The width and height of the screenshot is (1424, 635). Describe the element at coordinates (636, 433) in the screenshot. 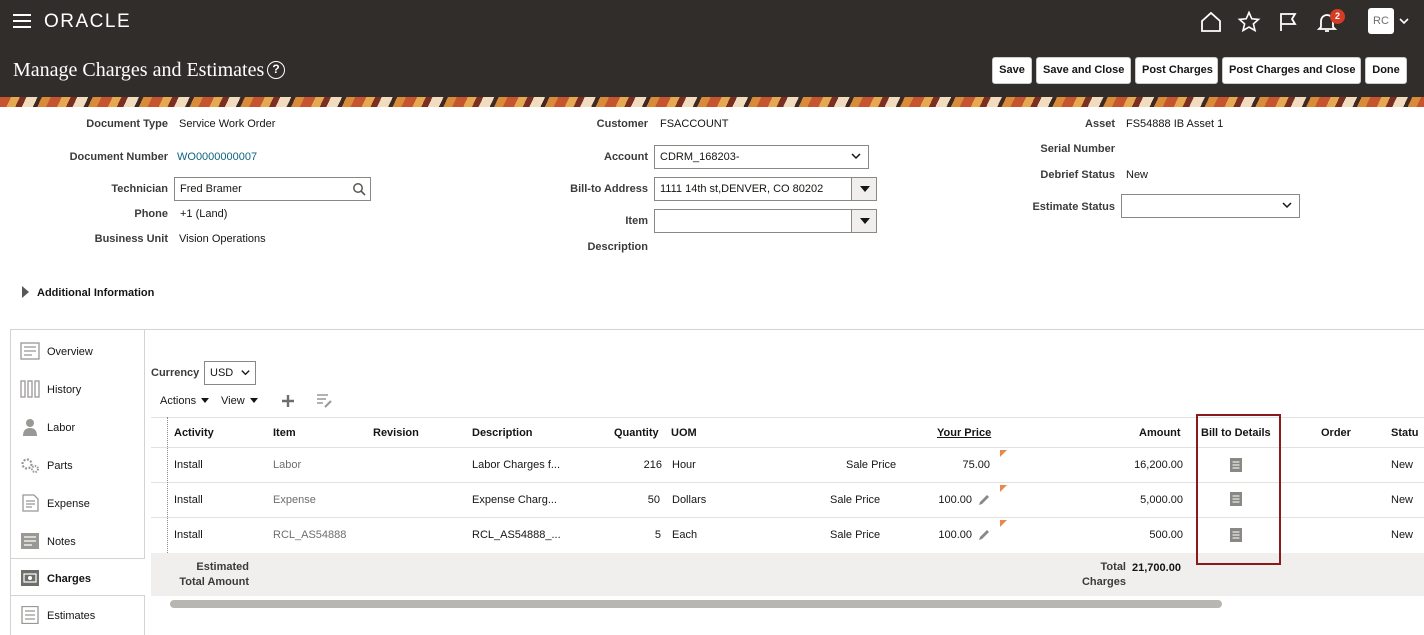

I see `column-header-quantity: Quantity` at that location.